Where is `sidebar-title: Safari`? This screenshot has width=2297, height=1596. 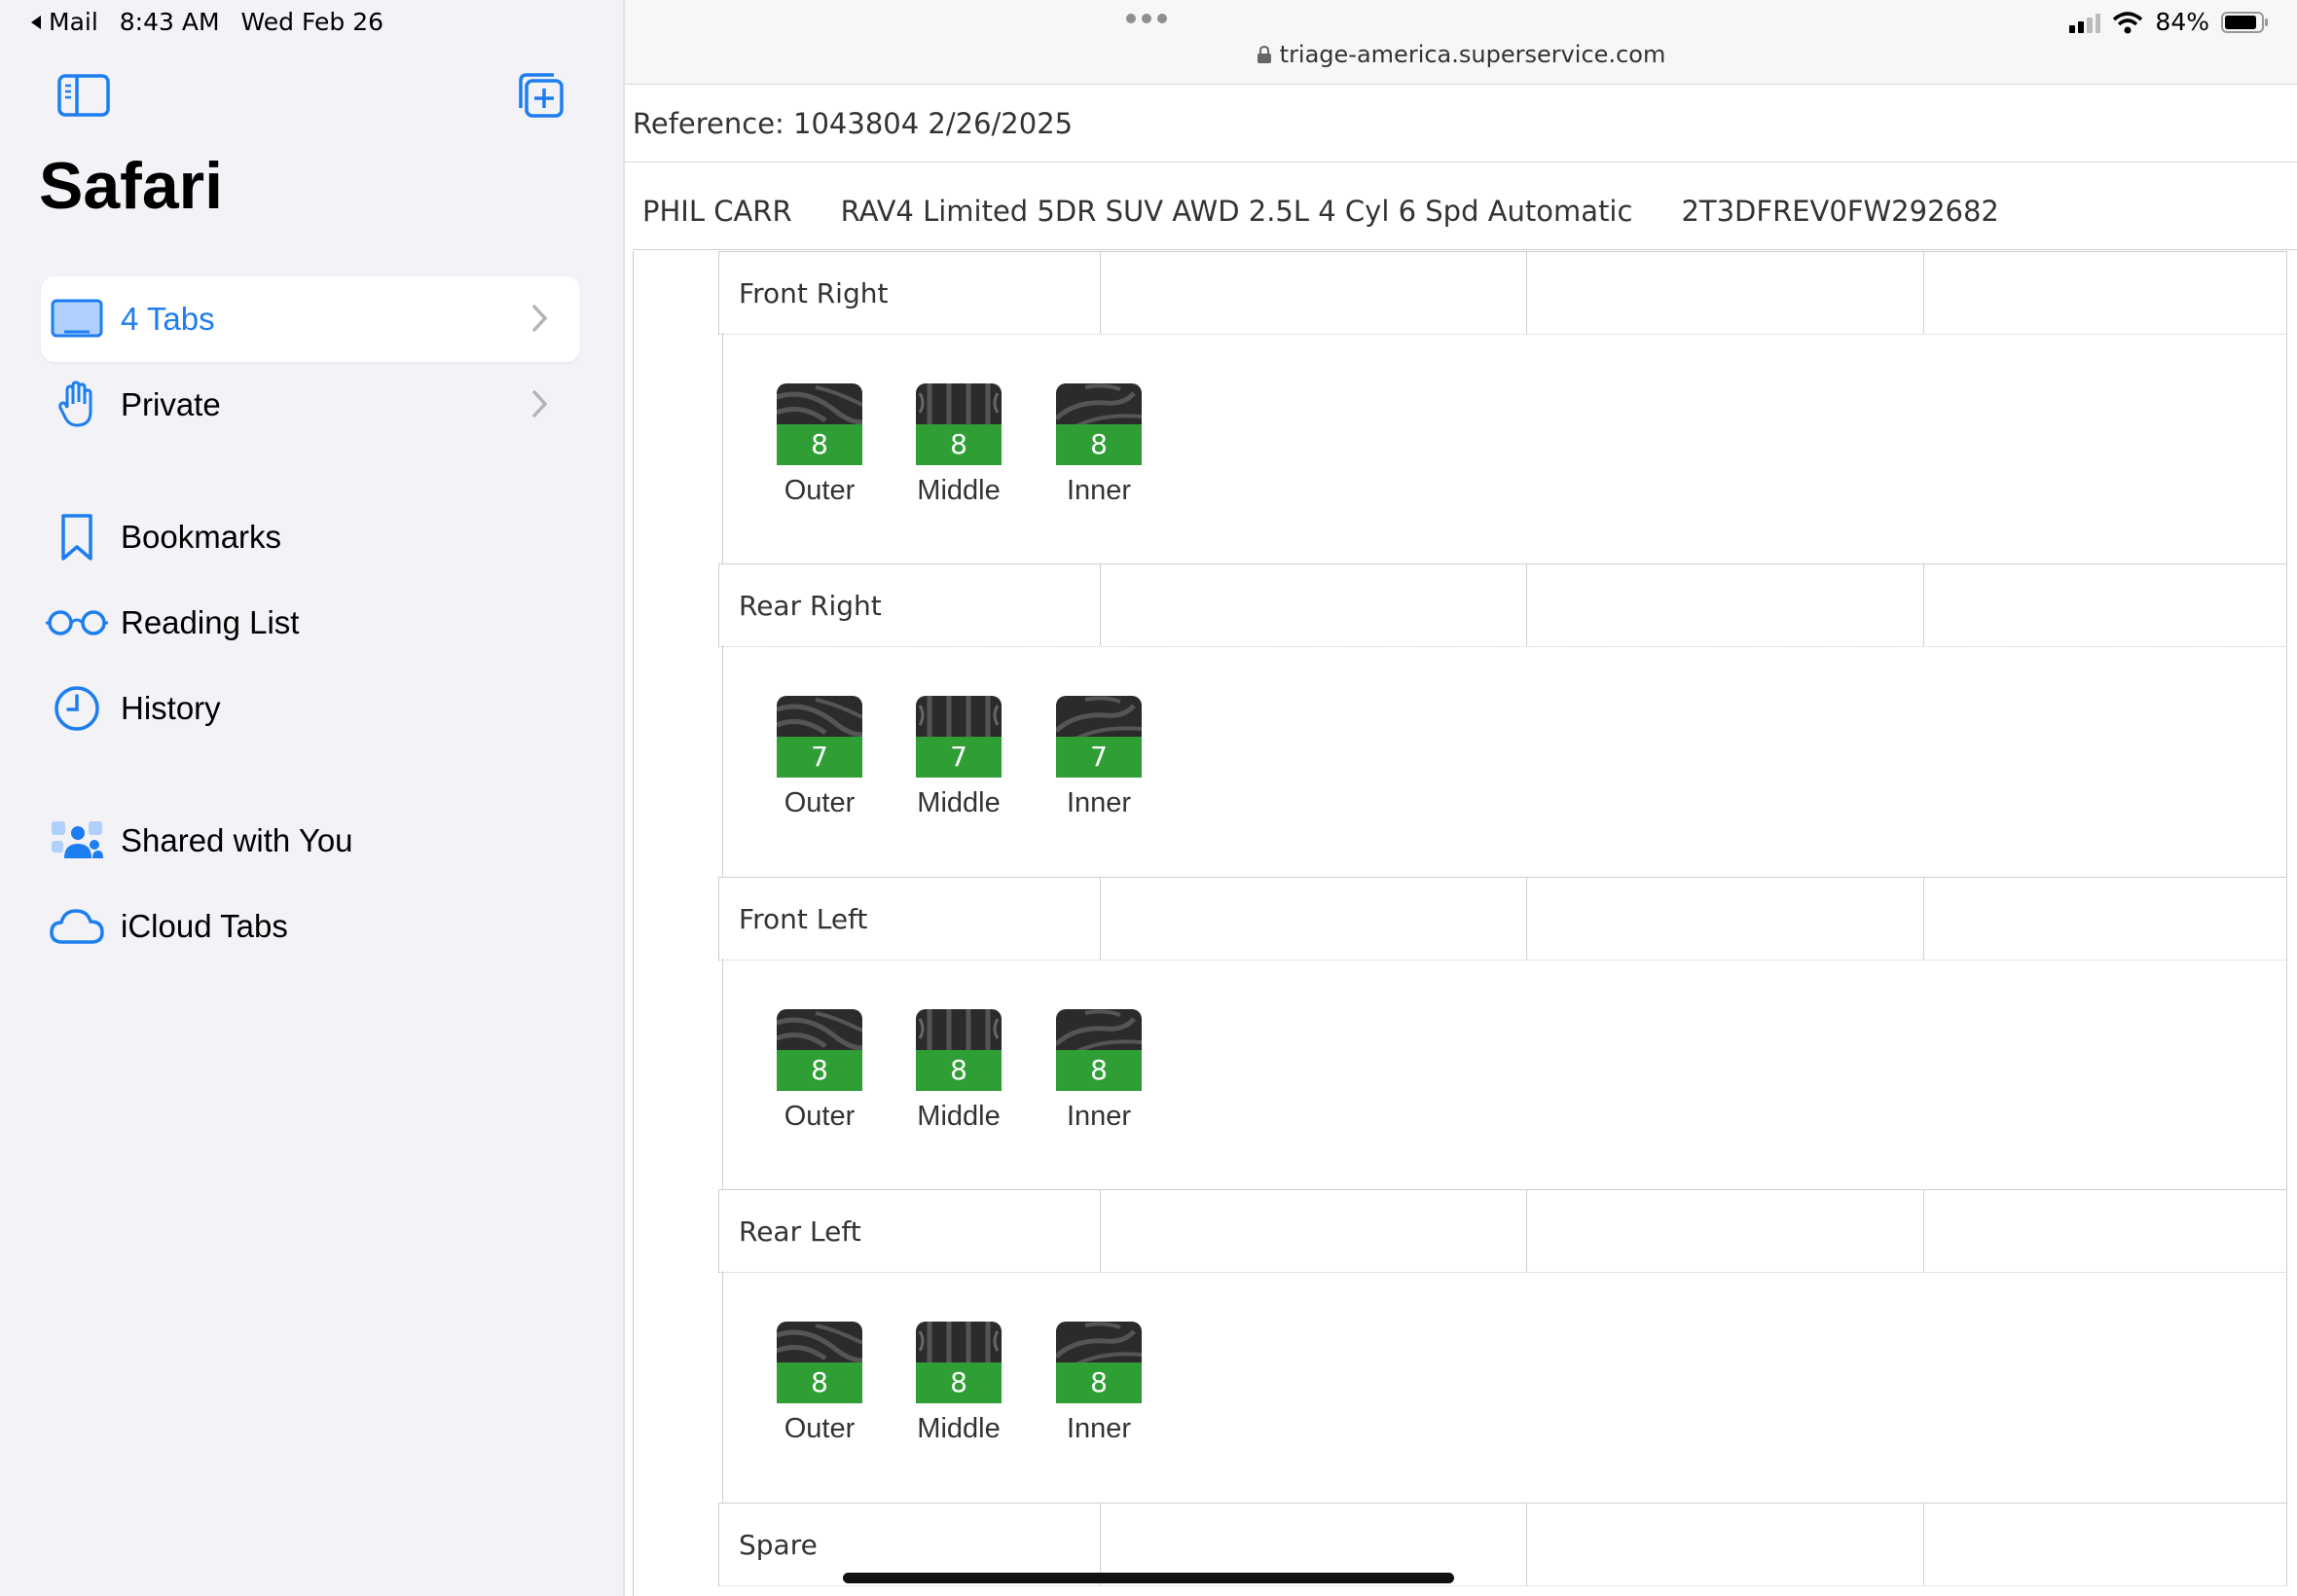
sidebar-title: Safari is located at coordinates (131, 186).